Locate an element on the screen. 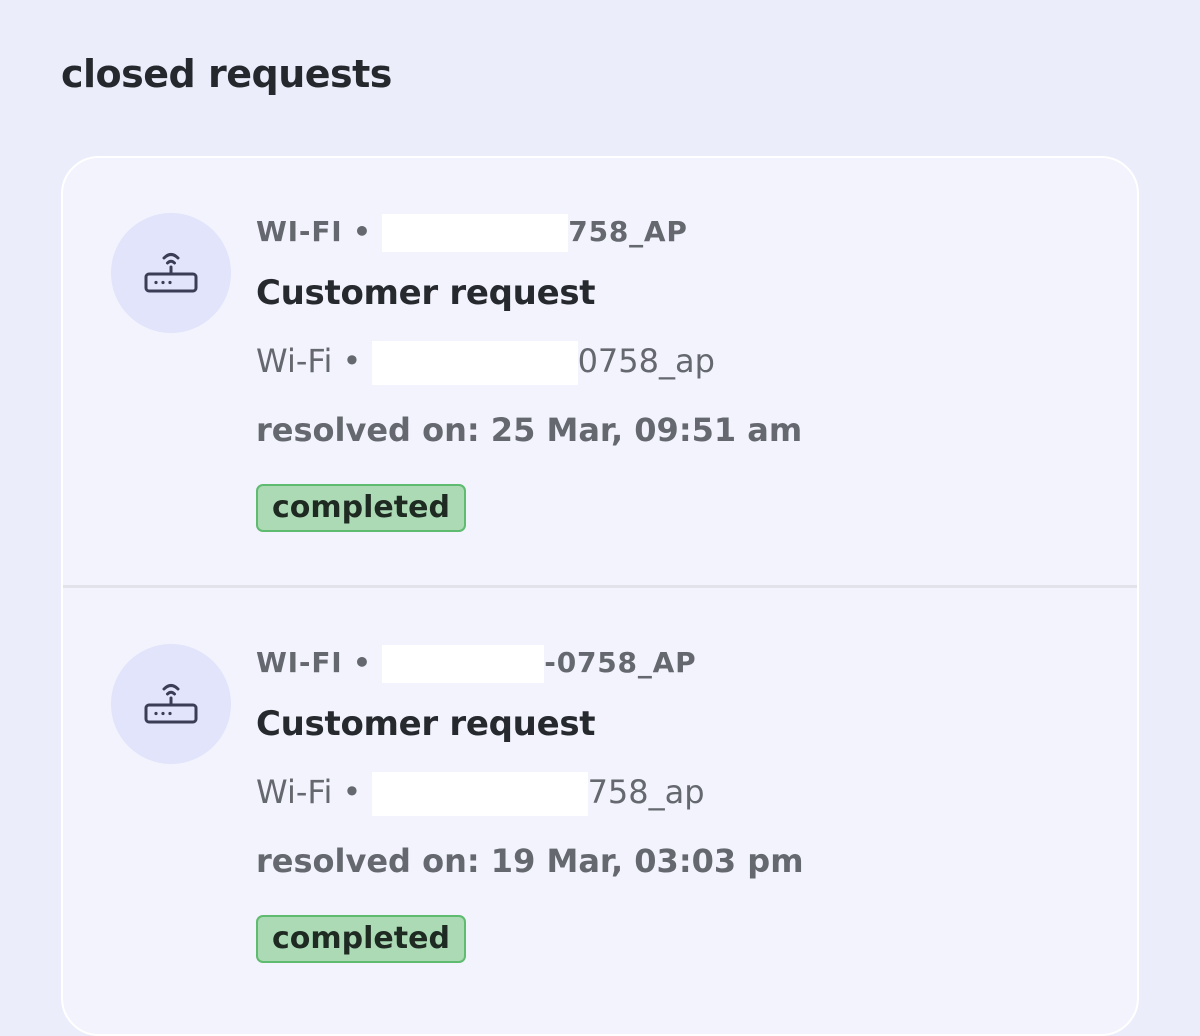 This screenshot has height=1036, width=1200. request-network-label: WI-FI • 758_AP is located at coordinates (472, 233).